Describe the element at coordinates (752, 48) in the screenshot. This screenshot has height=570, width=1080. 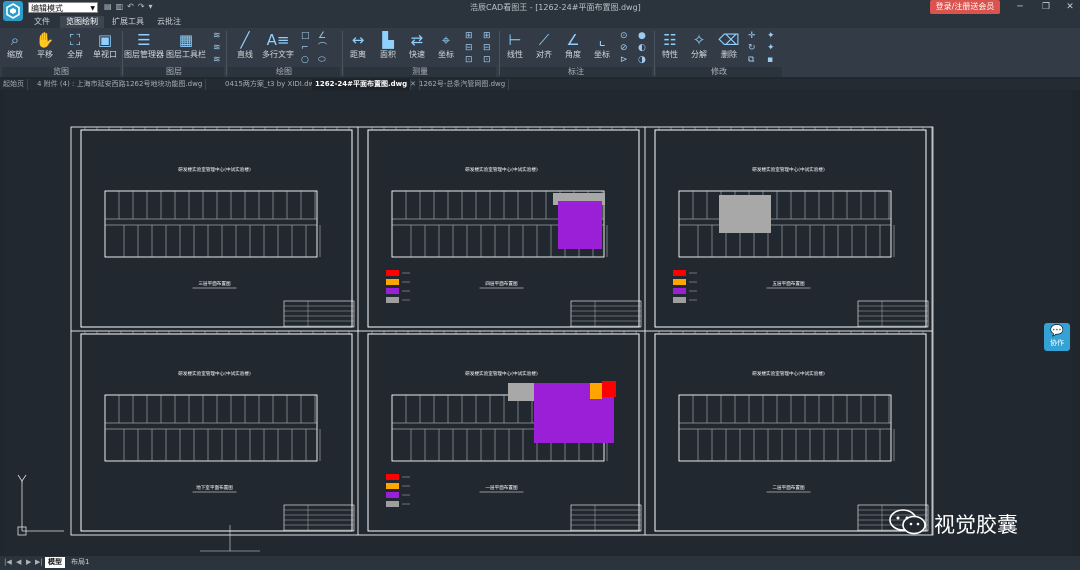
I see `rotate-icon: ↻` at that location.